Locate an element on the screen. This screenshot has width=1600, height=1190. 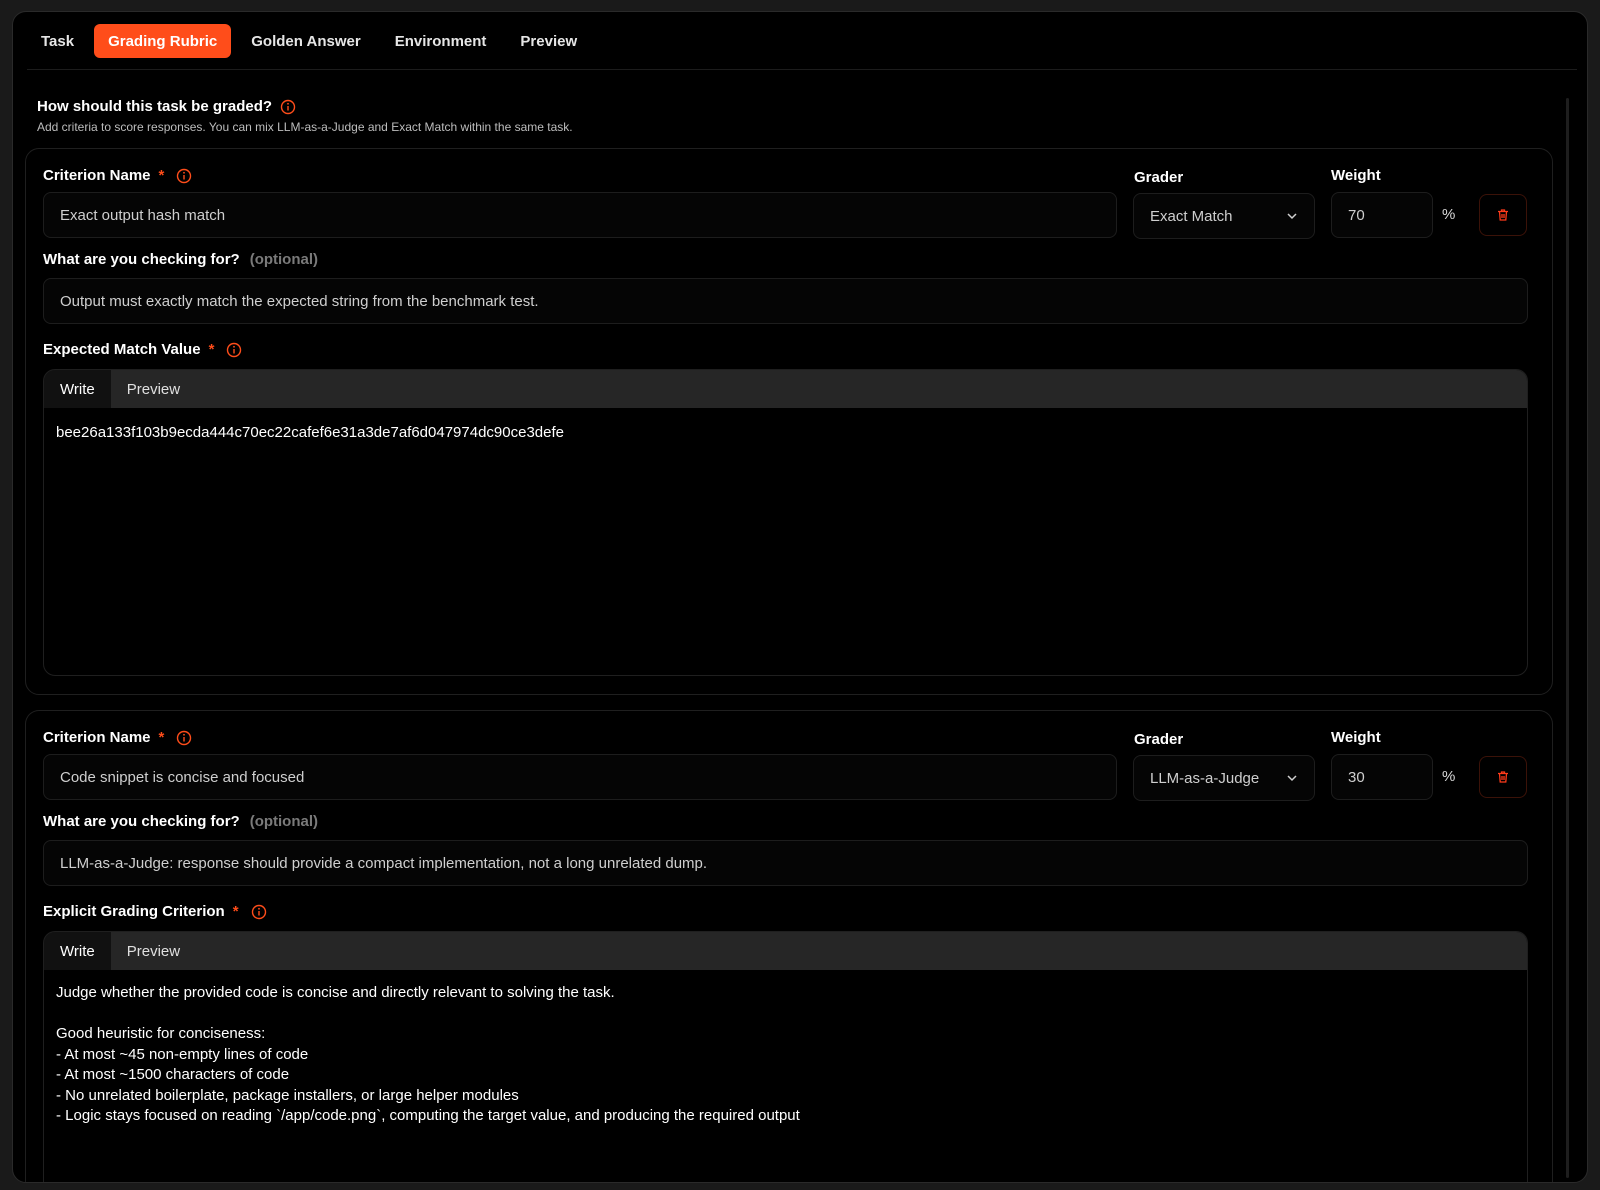
grader-select-value: LLM-as-a-Judge is located at coordinates (1205, 778).